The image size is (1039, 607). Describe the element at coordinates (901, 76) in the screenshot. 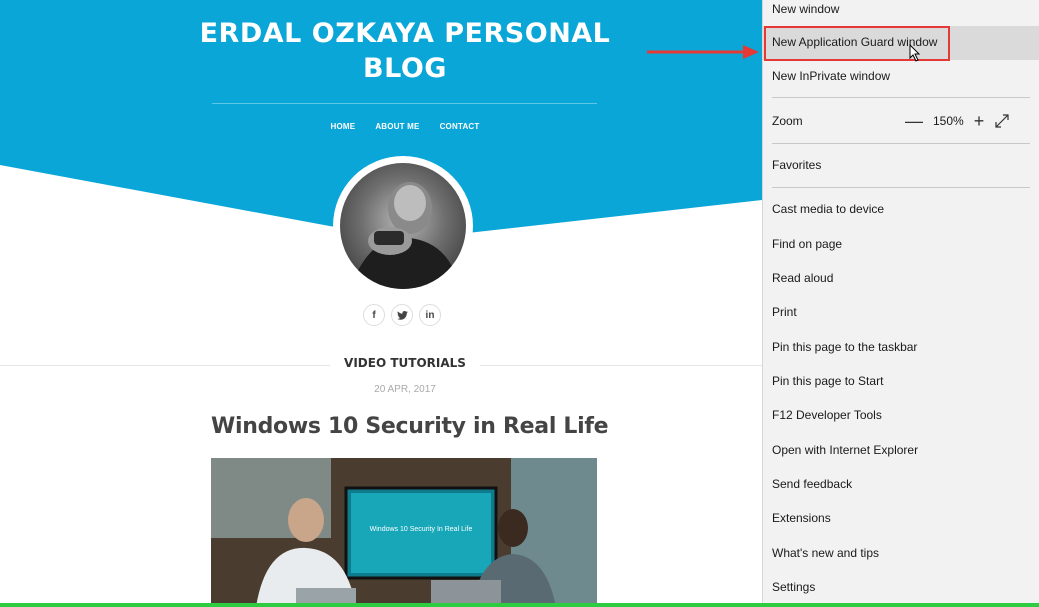

I see `menu-item-new-inprivate-window: New InPrivate window` at that location.